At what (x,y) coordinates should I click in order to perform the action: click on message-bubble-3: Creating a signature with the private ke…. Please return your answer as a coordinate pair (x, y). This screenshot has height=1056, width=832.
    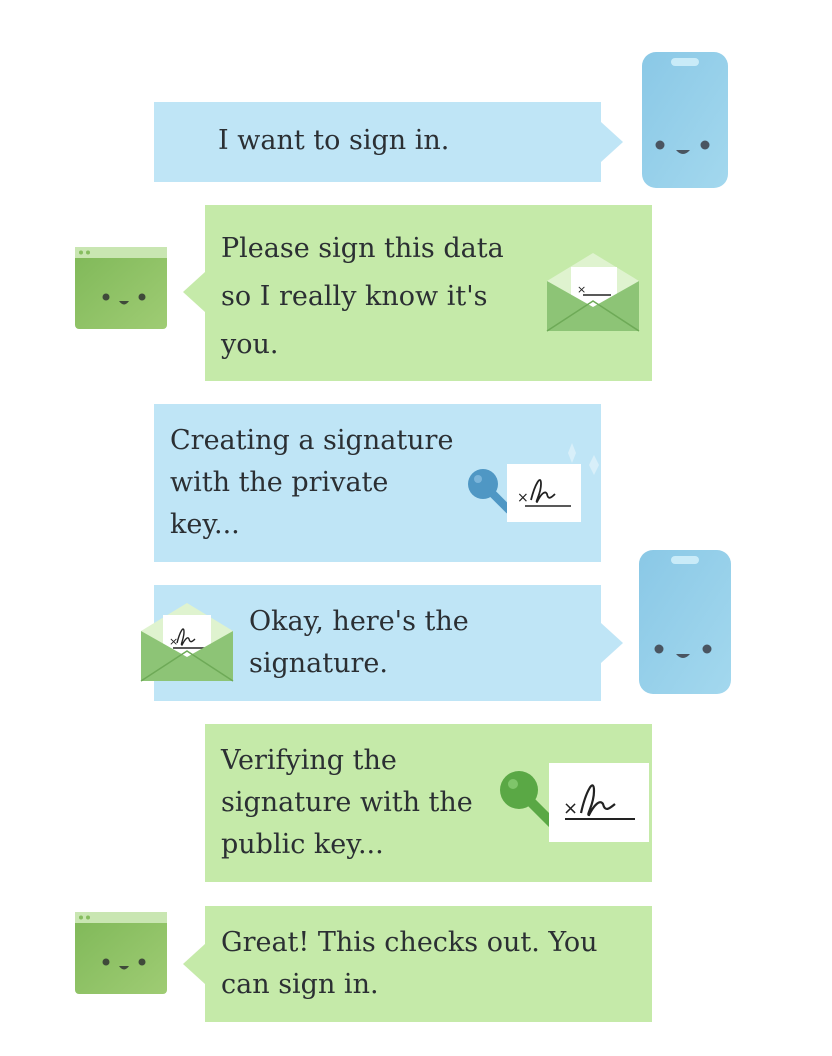
    Looking at the image, I should click on (377, 483).